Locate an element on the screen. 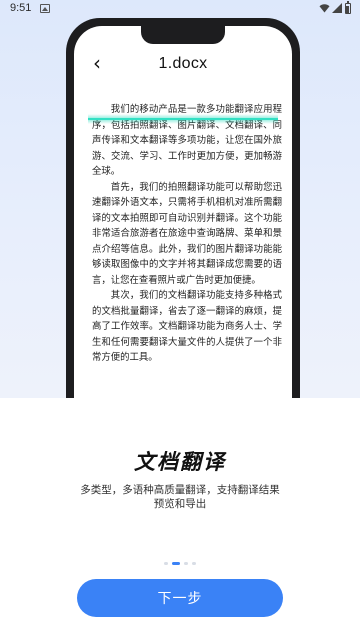 The height and width of the screenshot is (640, 360). signal-icon is located at coordinates (337, 8).